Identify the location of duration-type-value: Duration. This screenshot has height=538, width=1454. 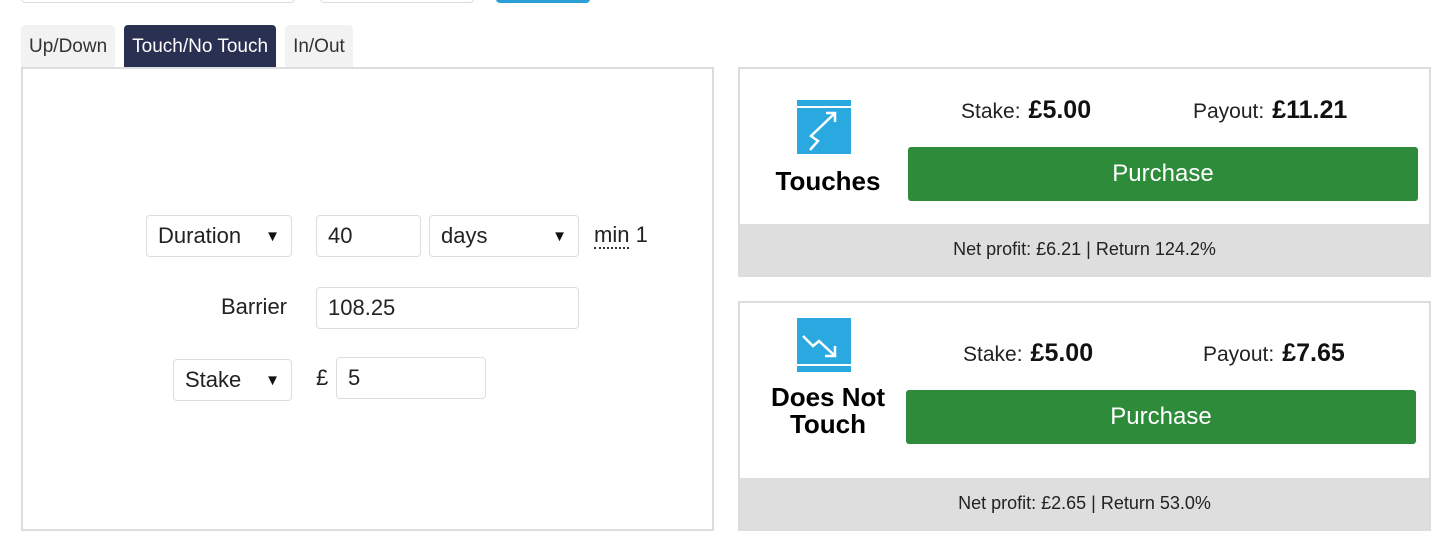
(200, 235).